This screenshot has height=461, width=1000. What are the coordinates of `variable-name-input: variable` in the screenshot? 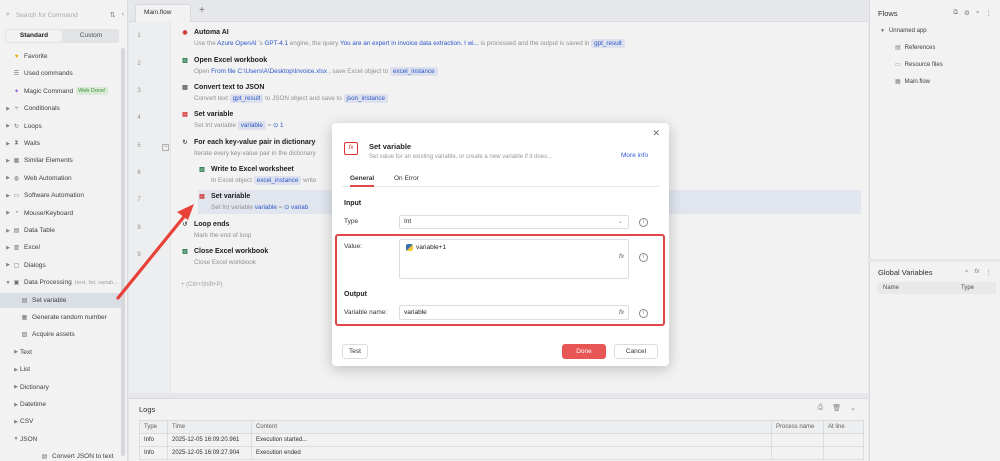 It's located at (514, 312).